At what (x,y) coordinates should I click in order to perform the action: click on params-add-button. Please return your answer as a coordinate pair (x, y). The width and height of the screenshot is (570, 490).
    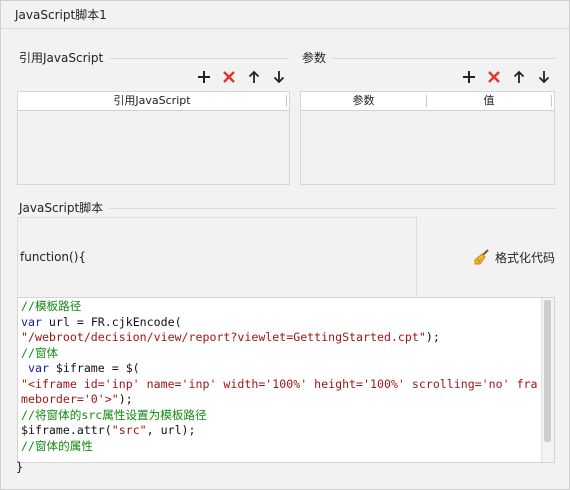
    Looking at the image, I should click on (469, 77).